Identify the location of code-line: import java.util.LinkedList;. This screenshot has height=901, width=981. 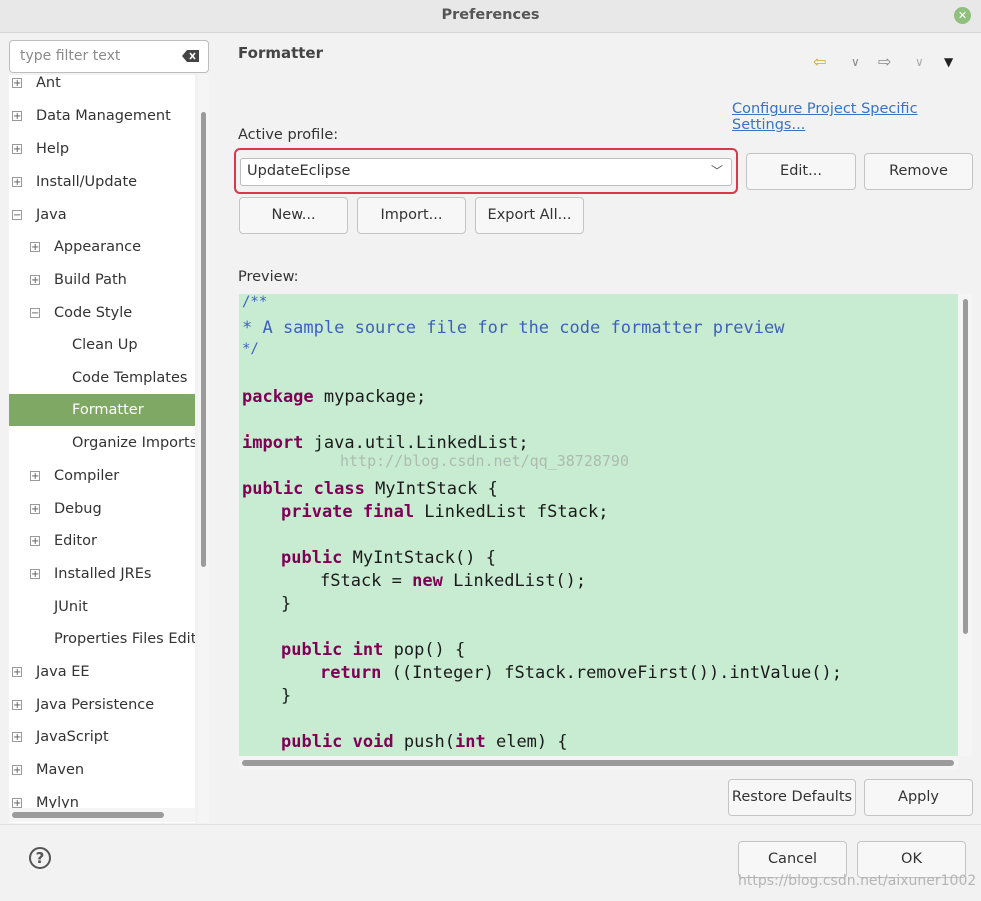
(385, 443).